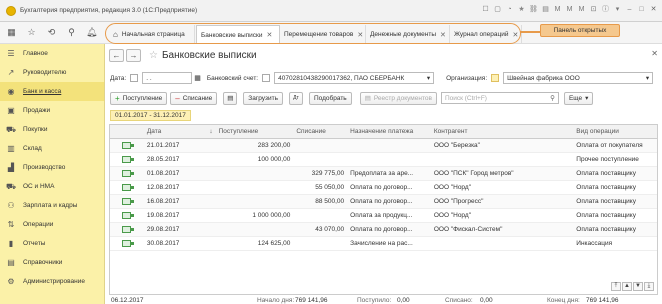  What do you see at coordinates (295, 98) in the screenshot?
I see `dt-kt-button: Дт` at bounding box center [295, 98].